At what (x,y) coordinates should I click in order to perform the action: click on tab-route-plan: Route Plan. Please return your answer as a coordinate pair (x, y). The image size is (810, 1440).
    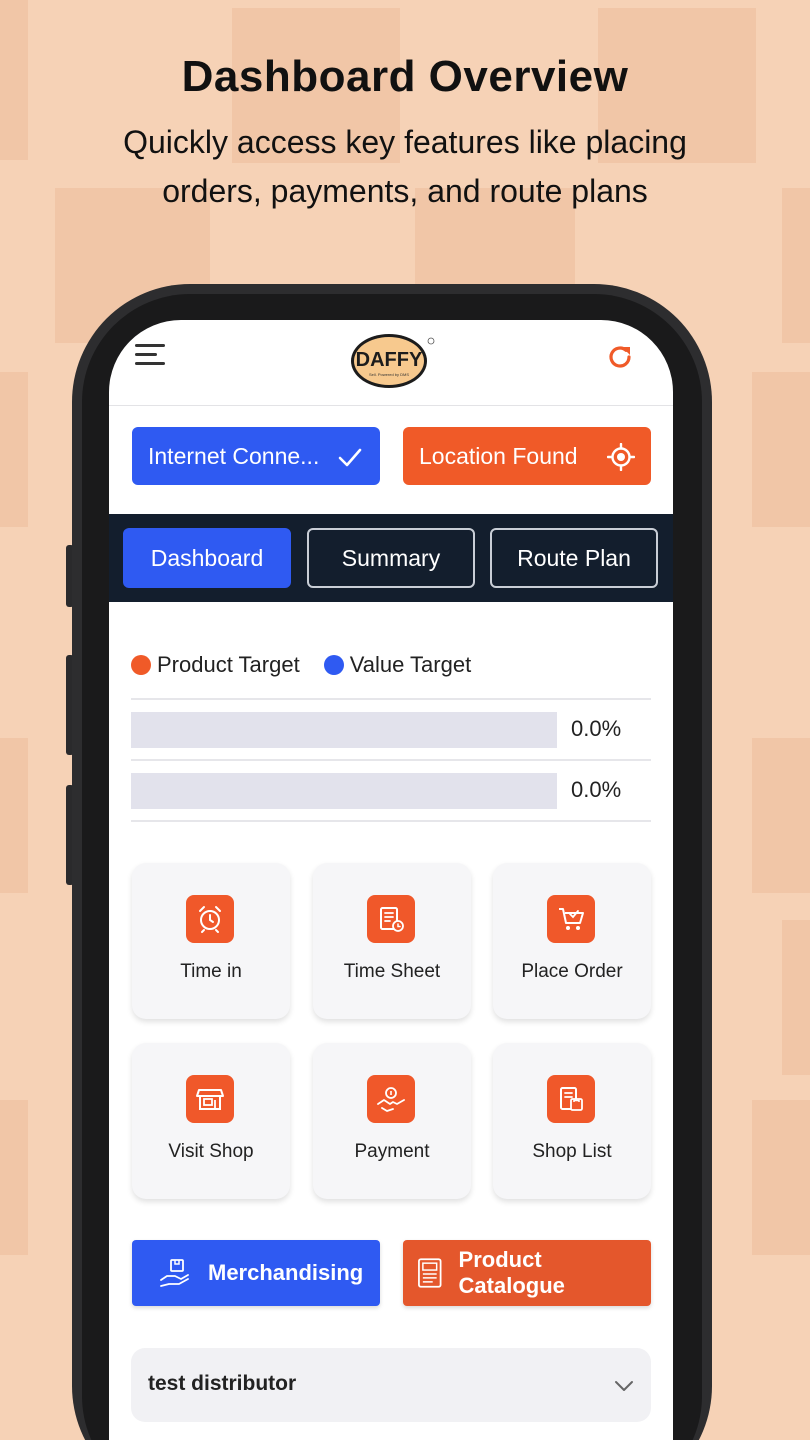
    Looking at the image, I should click on (574, 558).